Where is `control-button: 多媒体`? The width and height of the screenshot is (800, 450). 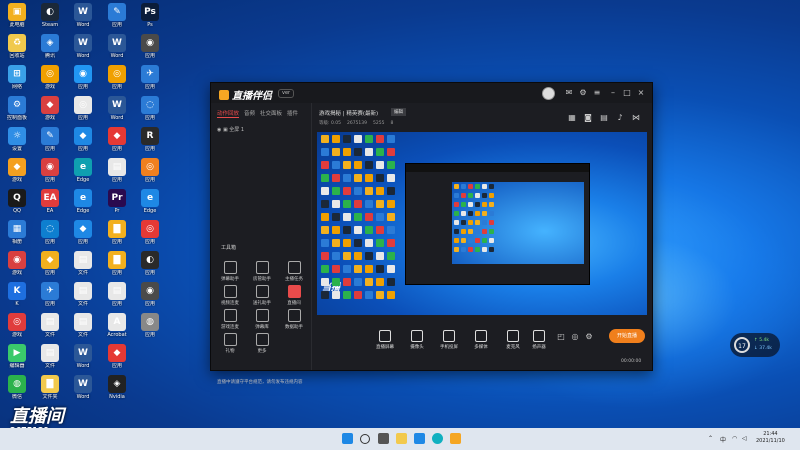
control-button: 多媒体 is located at coordinates (481, 340).